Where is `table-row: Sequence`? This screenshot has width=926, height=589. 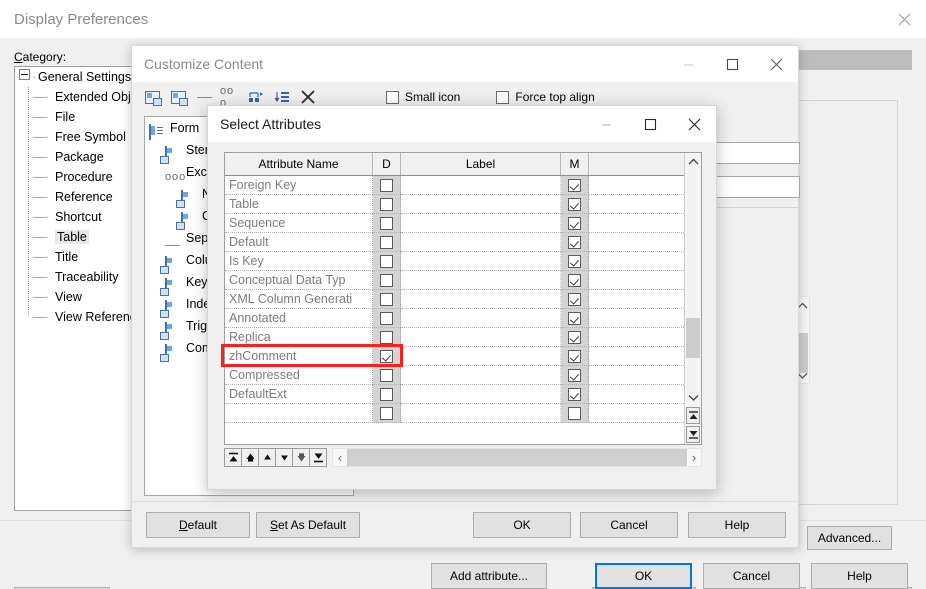 table-row: Sequence is located at coordinates (454, 223).